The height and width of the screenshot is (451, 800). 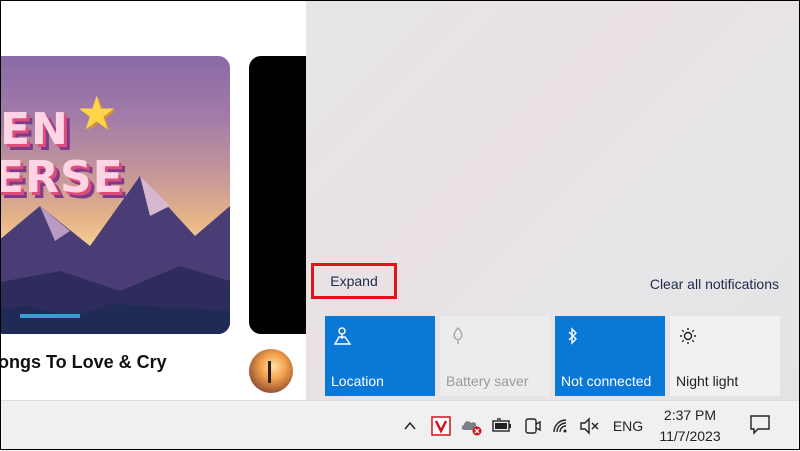 What do you see at coordinates (714, 284) in the screenshot?
I see `clear-all-notifications-link: Clear all notifications` at bounding box center [714, 284].